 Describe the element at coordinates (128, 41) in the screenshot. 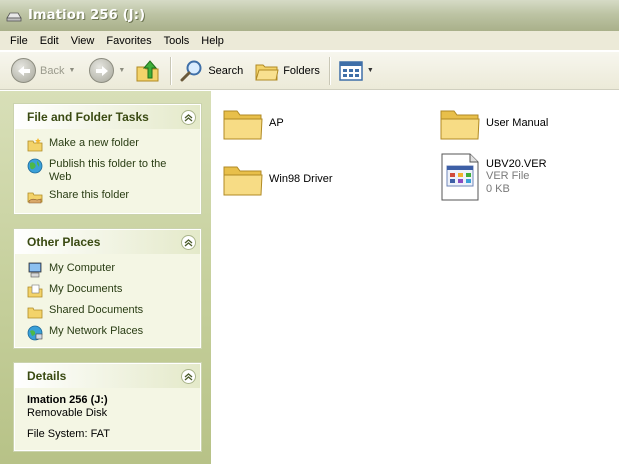

I see `menu-favorites: Favorites` at that location.